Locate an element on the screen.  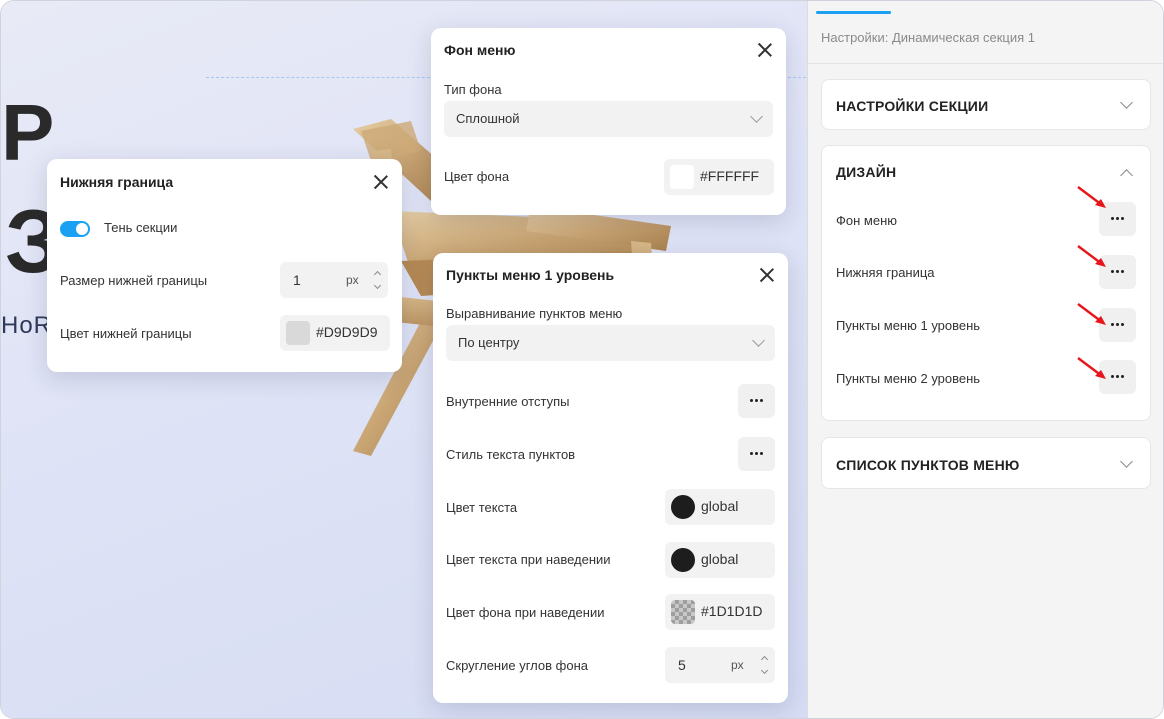
border-color-label: Цвет нижней границы is located at coordinates (126, 333).